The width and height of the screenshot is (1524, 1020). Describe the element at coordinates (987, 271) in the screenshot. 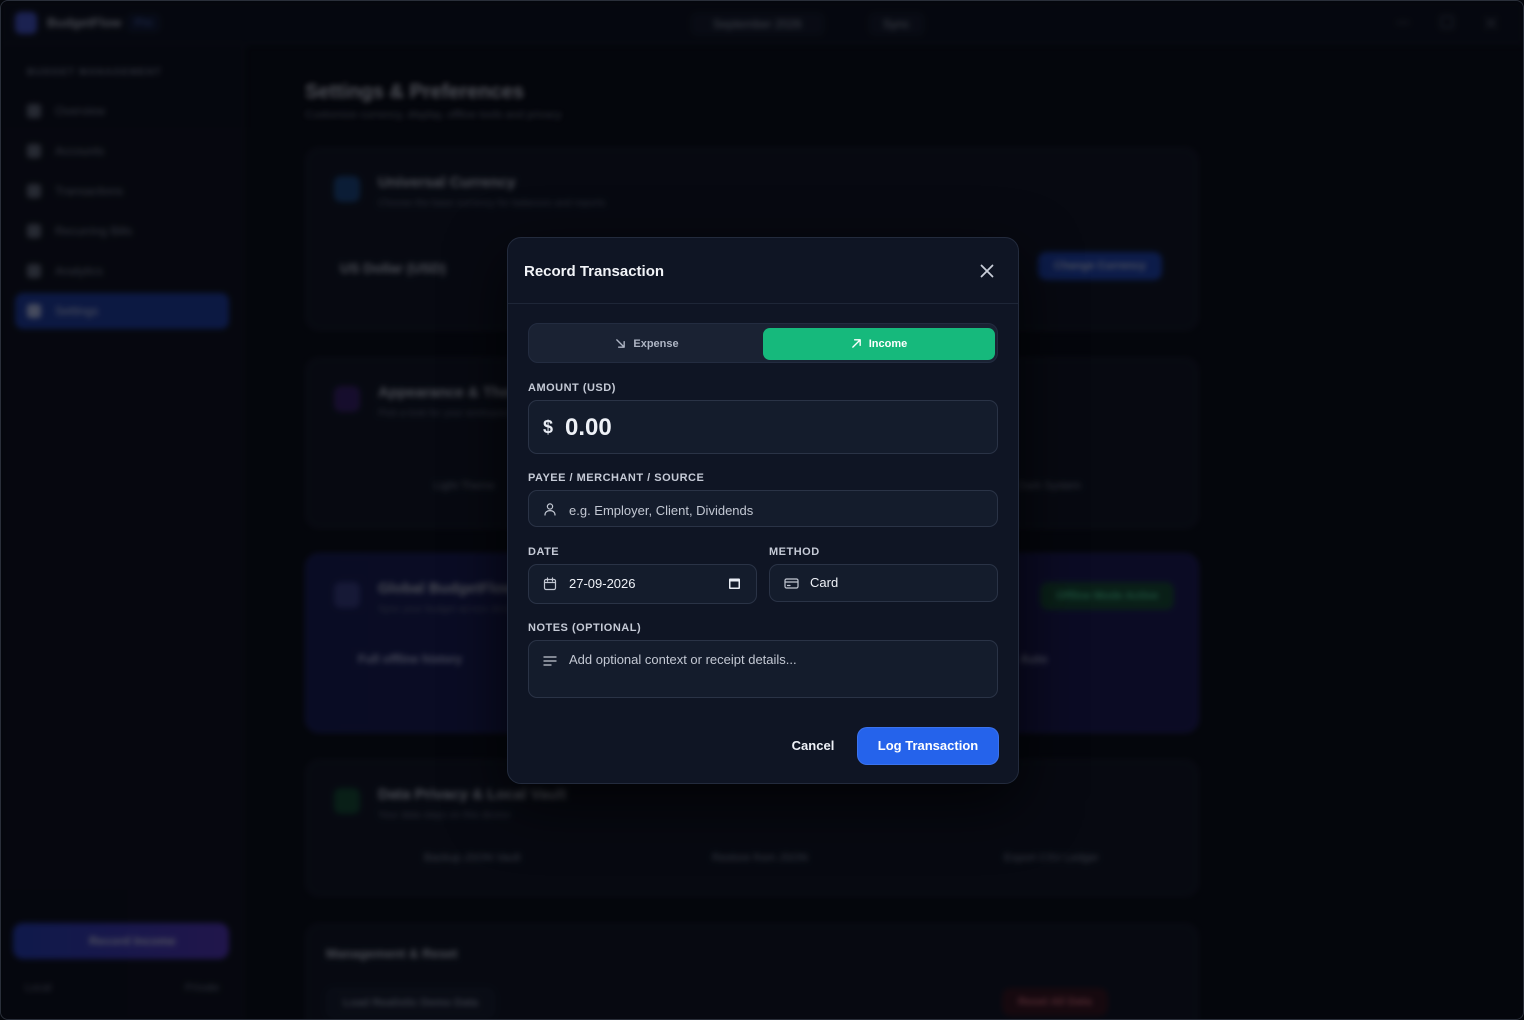

I see `close-icon` at that location.